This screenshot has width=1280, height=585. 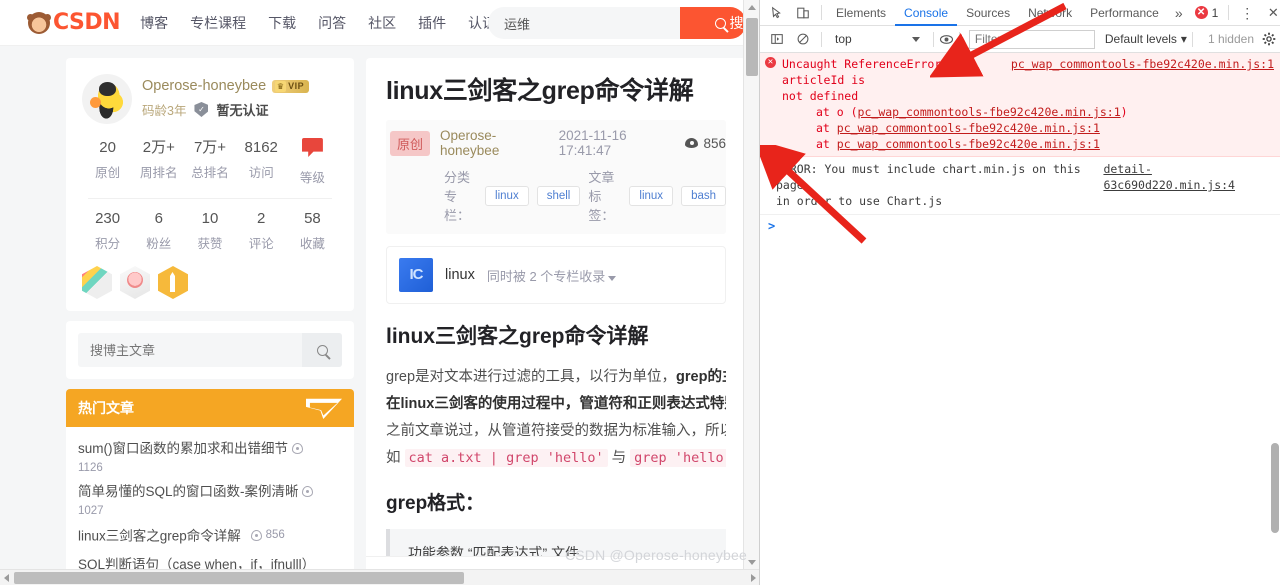 I want to click on hot-article-title: linux三剑客之grep命令详解 856, so click(x=210, y=536).